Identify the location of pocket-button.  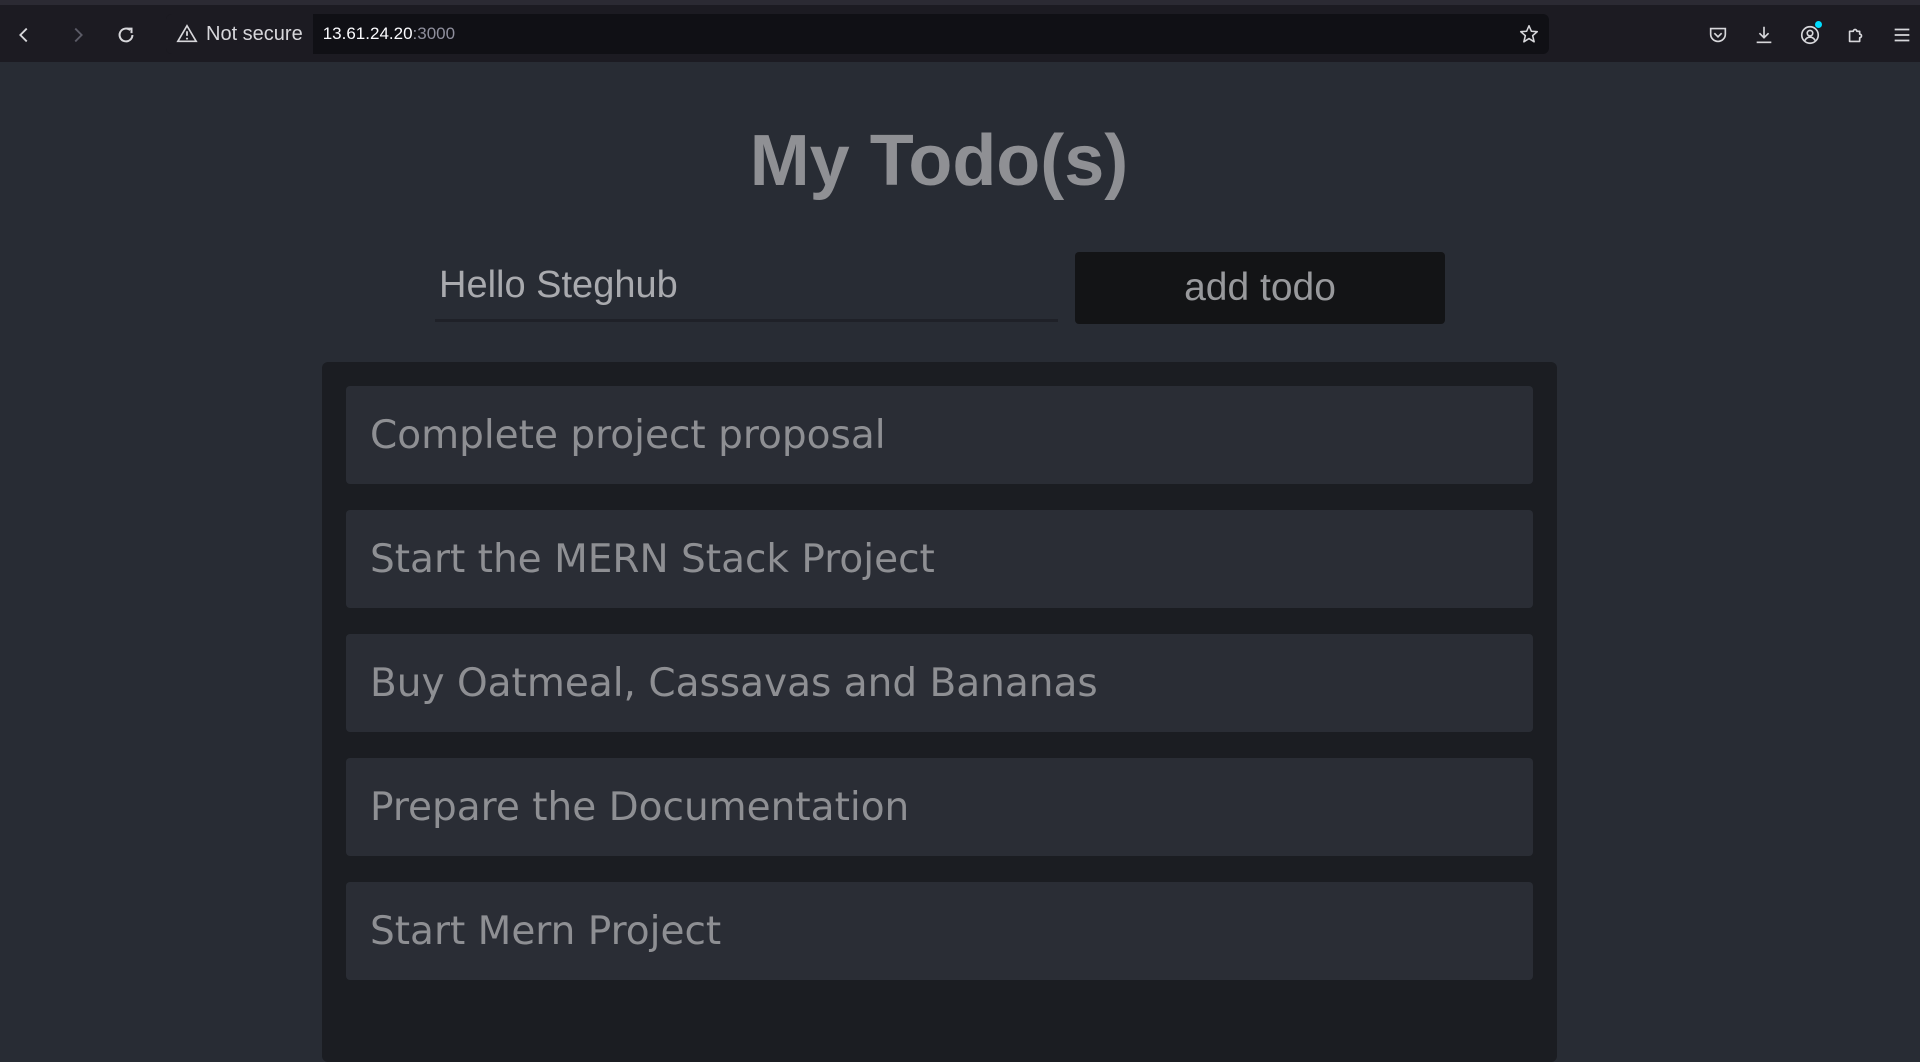
(1718, 35).